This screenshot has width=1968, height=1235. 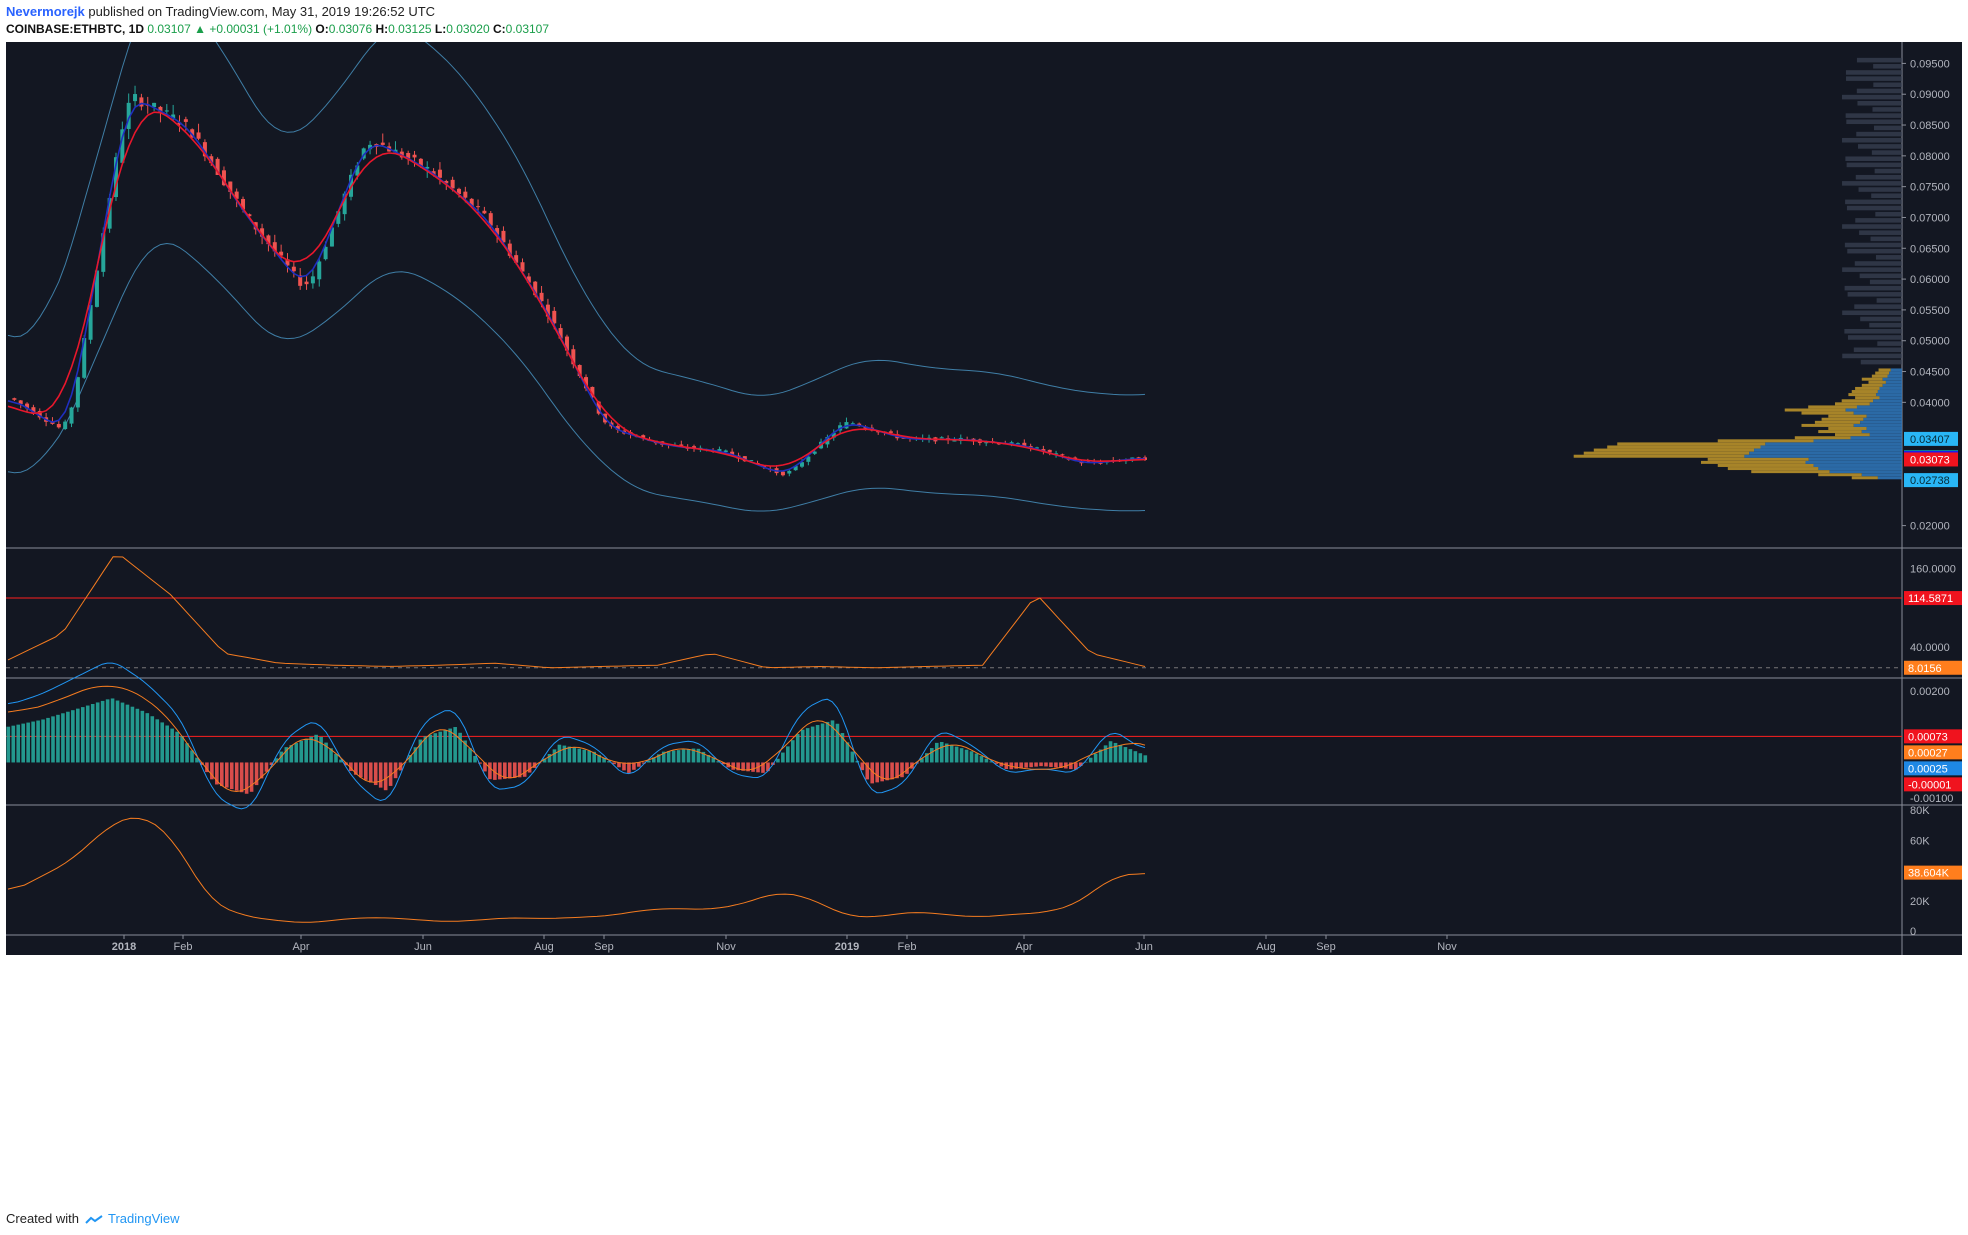 I want to click on volume-tick-label: 80K, so click(x=1920, y=811).